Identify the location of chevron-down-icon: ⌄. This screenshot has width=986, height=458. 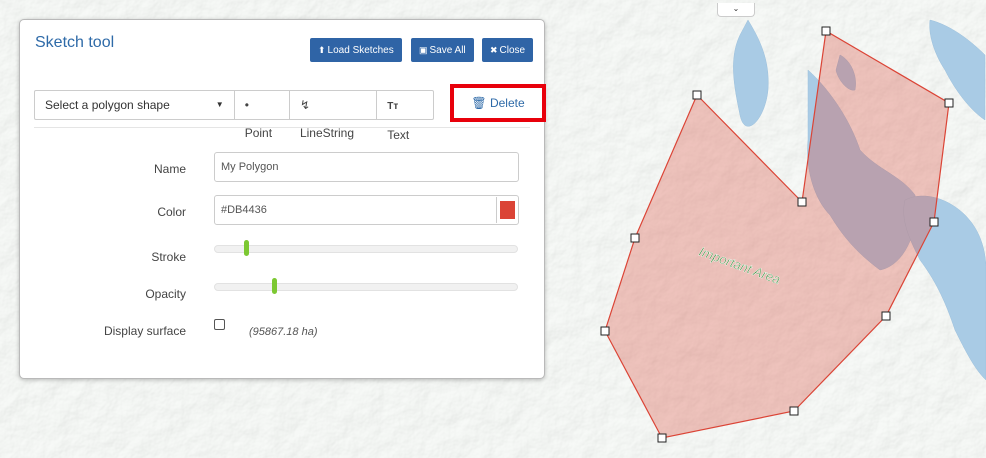
(736, 8).